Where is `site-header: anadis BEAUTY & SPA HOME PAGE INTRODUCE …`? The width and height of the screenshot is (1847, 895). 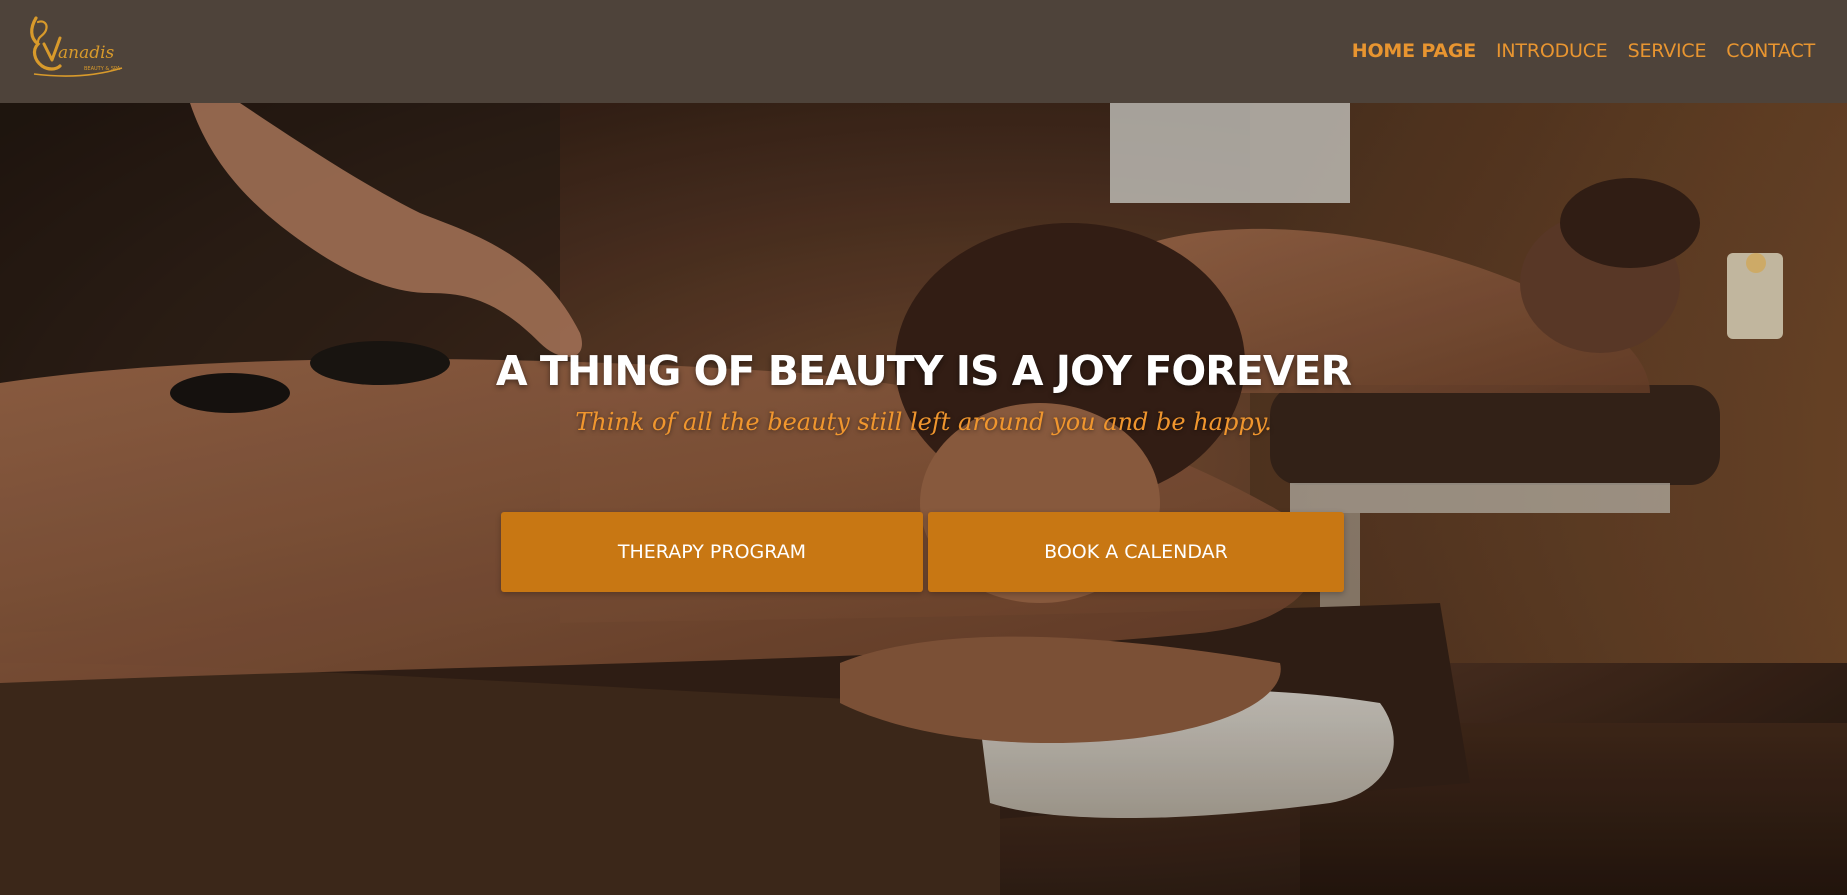 site-header: anadis BEAUTY & SPA HOME PAGE INTRODUCE … is located at coordinates (923, 51).